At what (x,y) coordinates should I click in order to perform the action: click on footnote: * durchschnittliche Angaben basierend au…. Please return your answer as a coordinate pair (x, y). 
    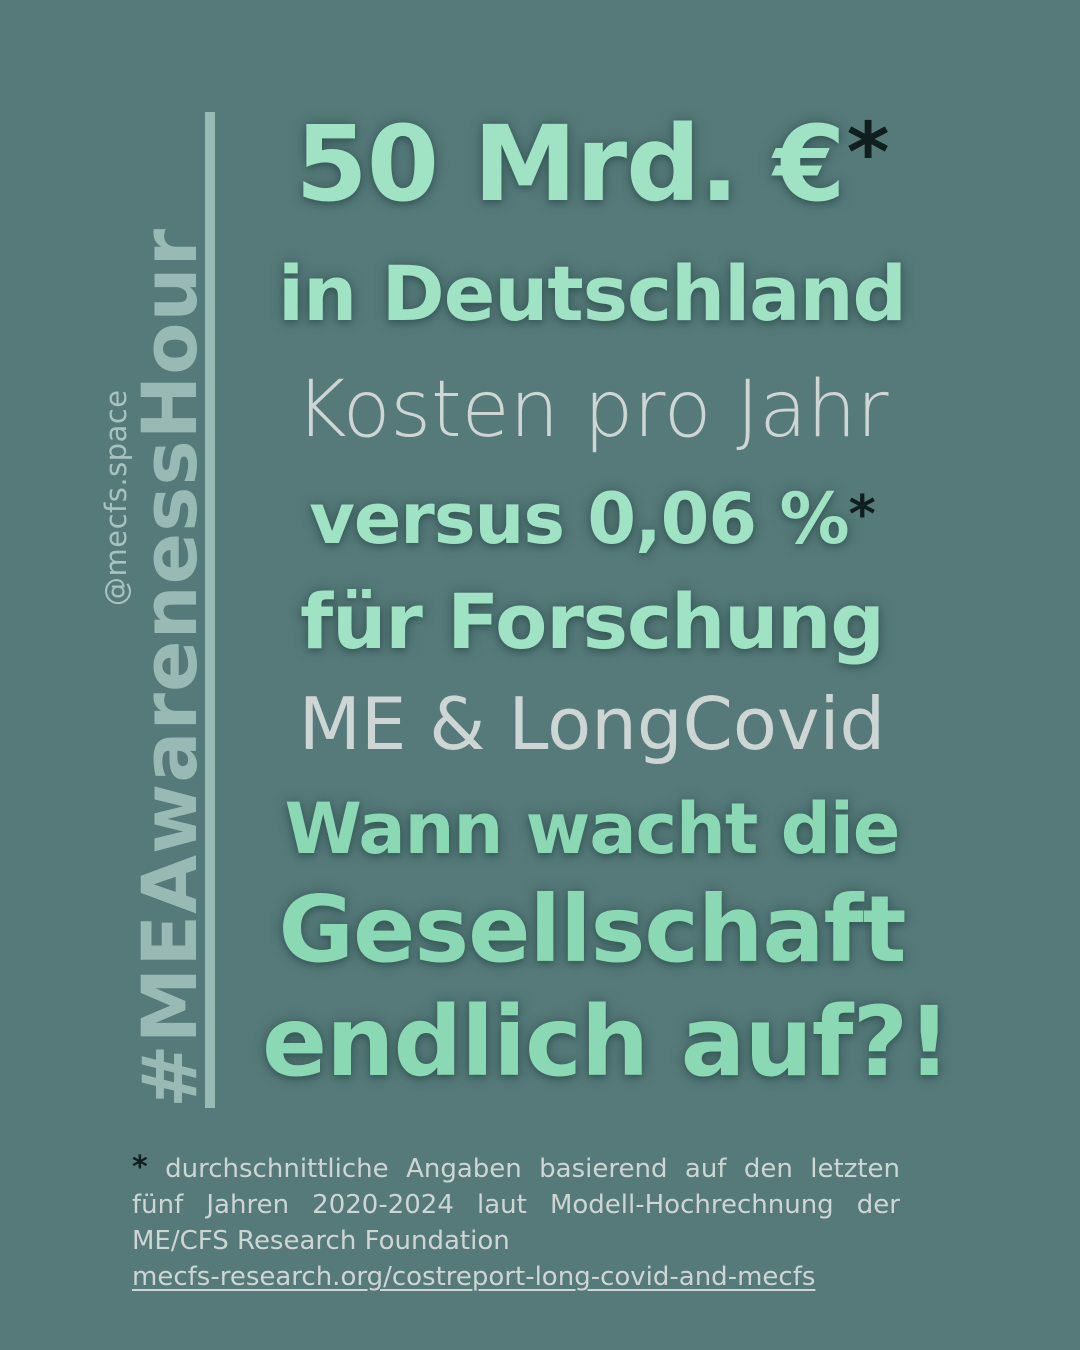
    Looking at the image, I should click on (516, 1222).